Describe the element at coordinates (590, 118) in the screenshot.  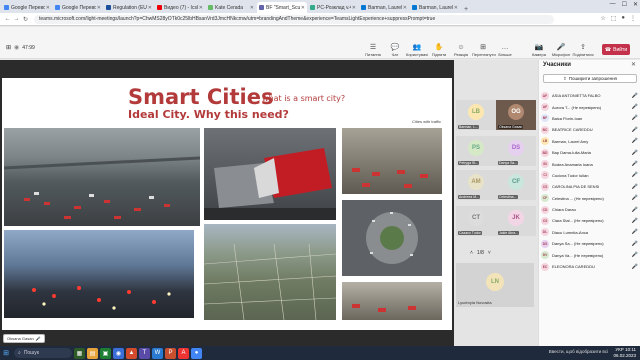
I see `participant-row: BF Baica Florin-Ioan 🎤` at that location.